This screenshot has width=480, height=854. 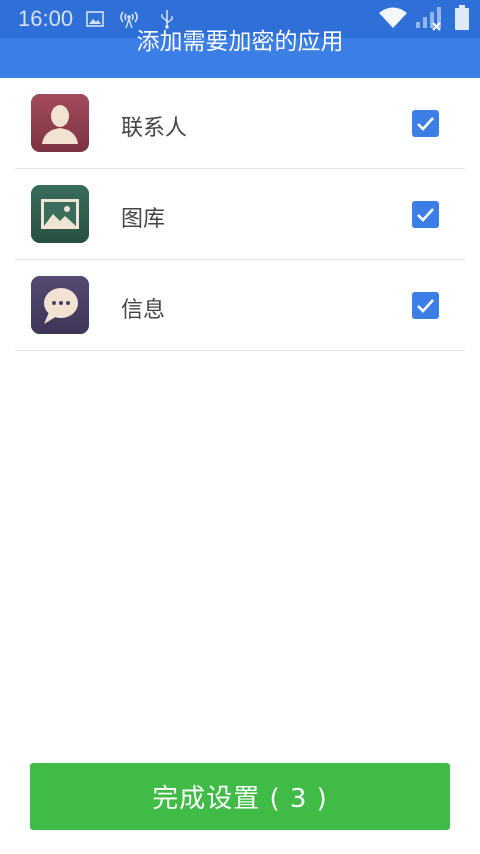 What do you see at coordinates (143, 310) in the screenshot?
I see `app-name: 信息` at bounding box center [143, 310].